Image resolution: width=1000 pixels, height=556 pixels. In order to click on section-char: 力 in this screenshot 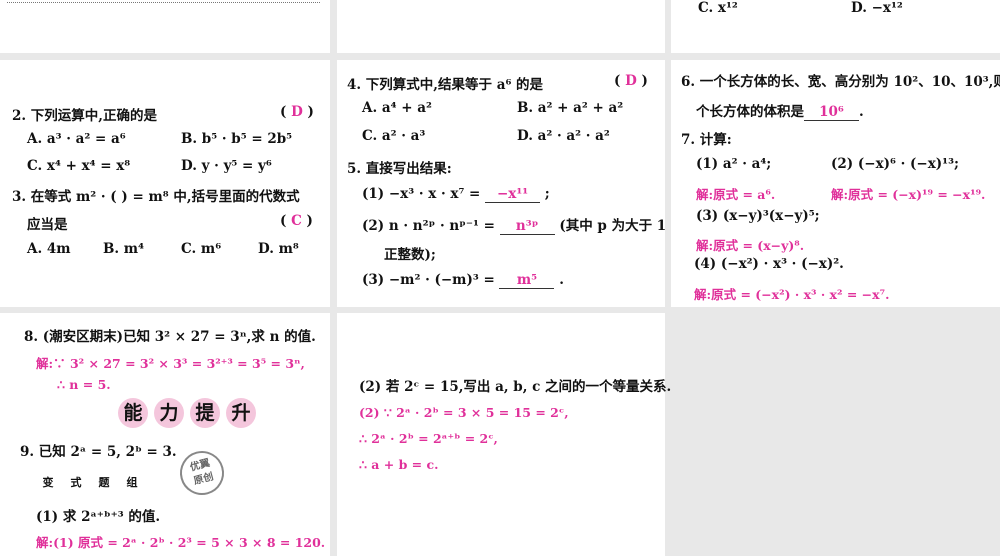, I will do `click(169, 413)`.